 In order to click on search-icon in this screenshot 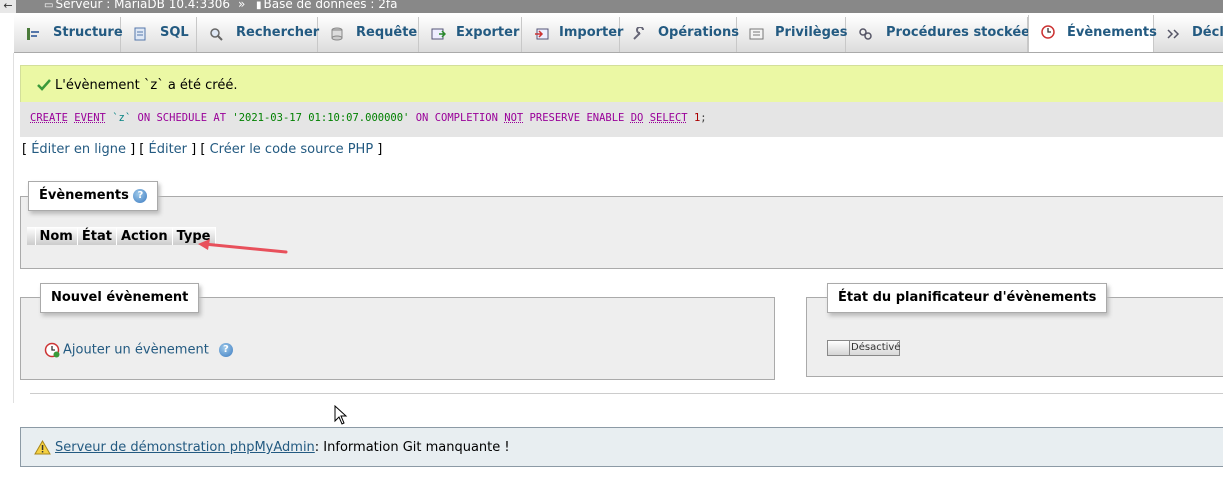, I will do `click(216, 34)`.